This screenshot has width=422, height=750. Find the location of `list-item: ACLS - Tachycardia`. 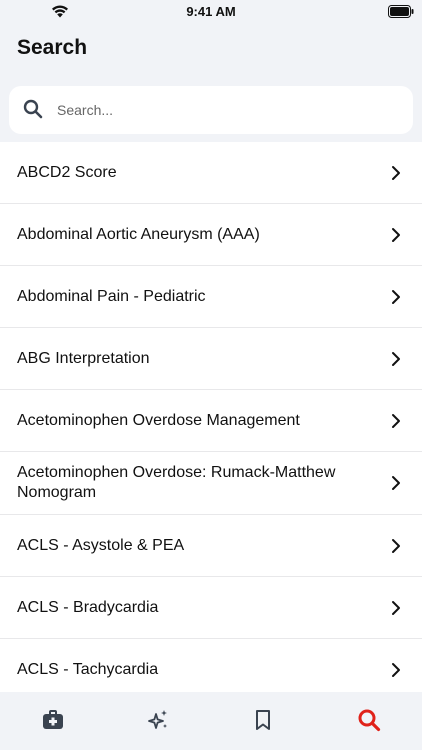

list-item: ACLS - Tachycardia is located at coordinates (211, 665).